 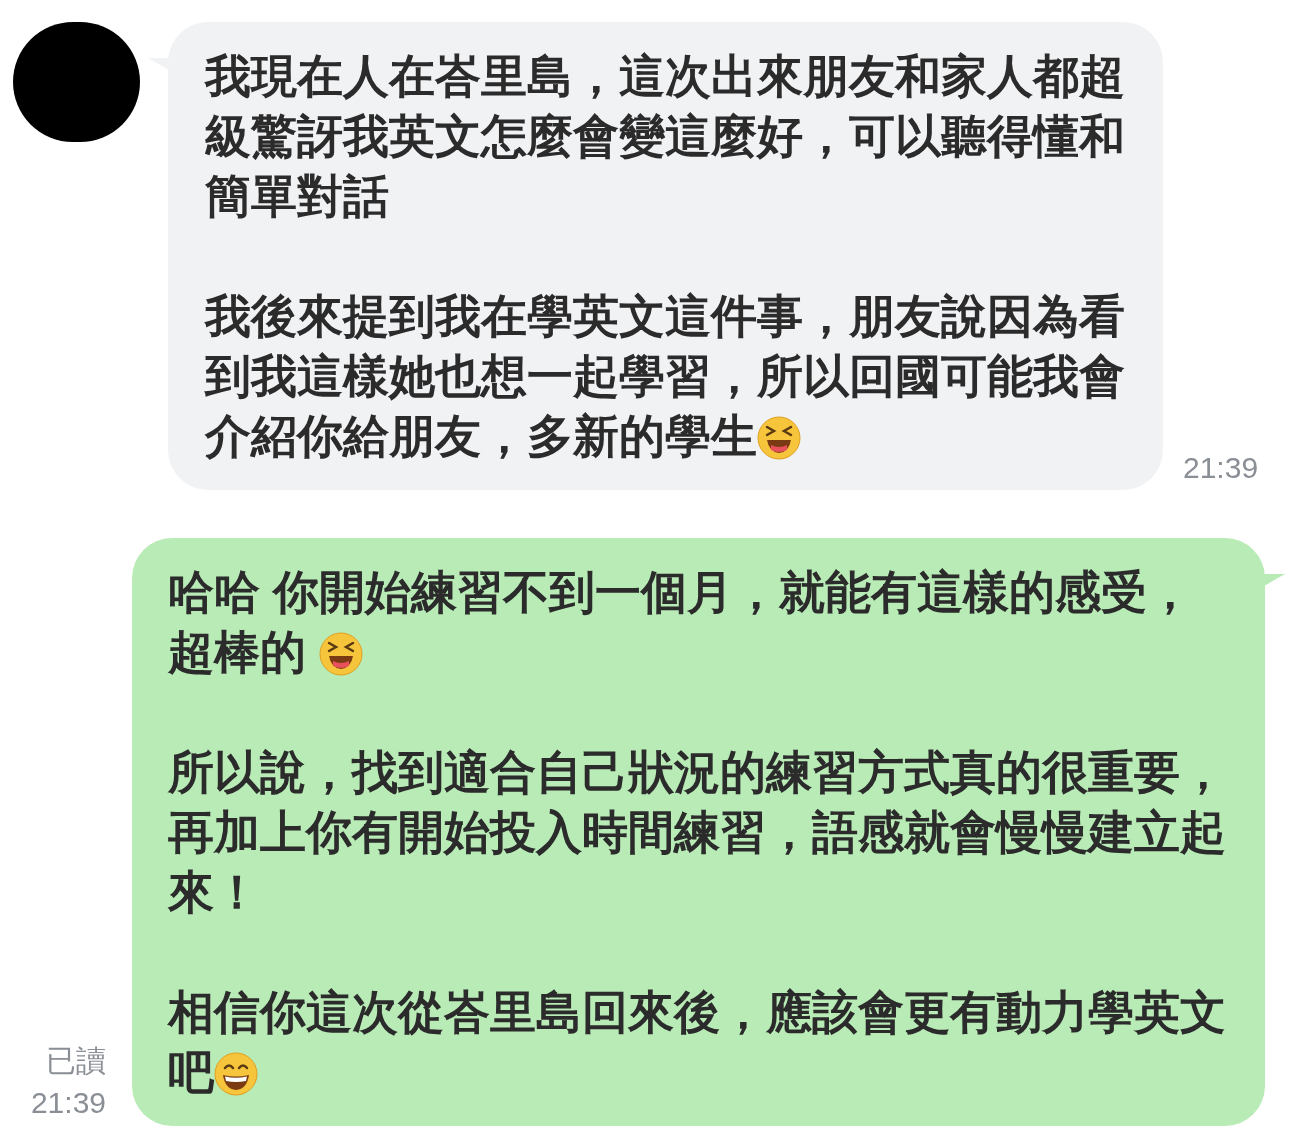 What do you see at coordinates (76, 1061) in the screenshot?
I see `read-receipt: 已讀` at bounding box center [76, 1061].